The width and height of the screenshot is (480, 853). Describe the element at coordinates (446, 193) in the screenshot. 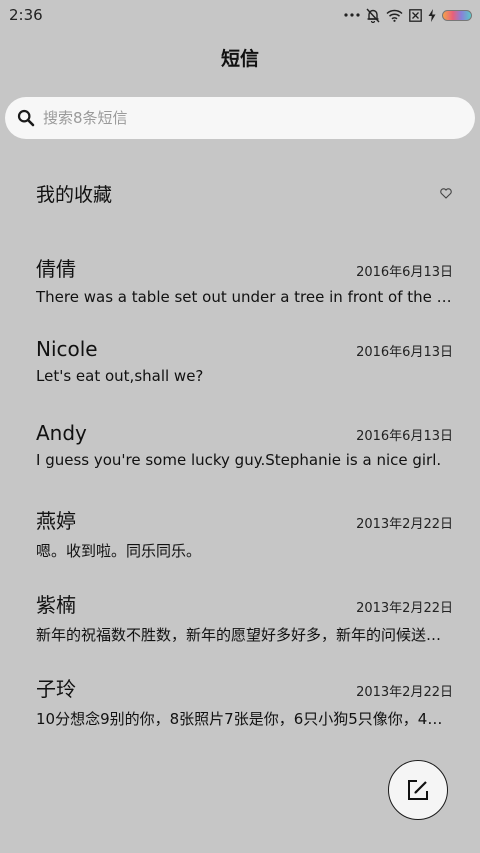

I see `heart-icon` at that location.